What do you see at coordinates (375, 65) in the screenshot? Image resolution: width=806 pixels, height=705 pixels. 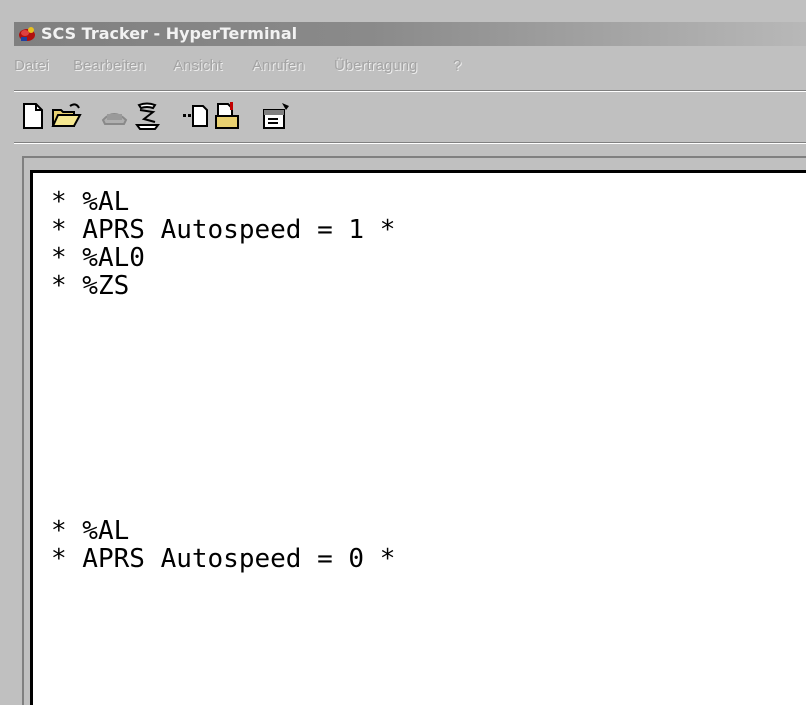 I see `menu-uebertragung: Übertragung` at bounding box center [375, 65].